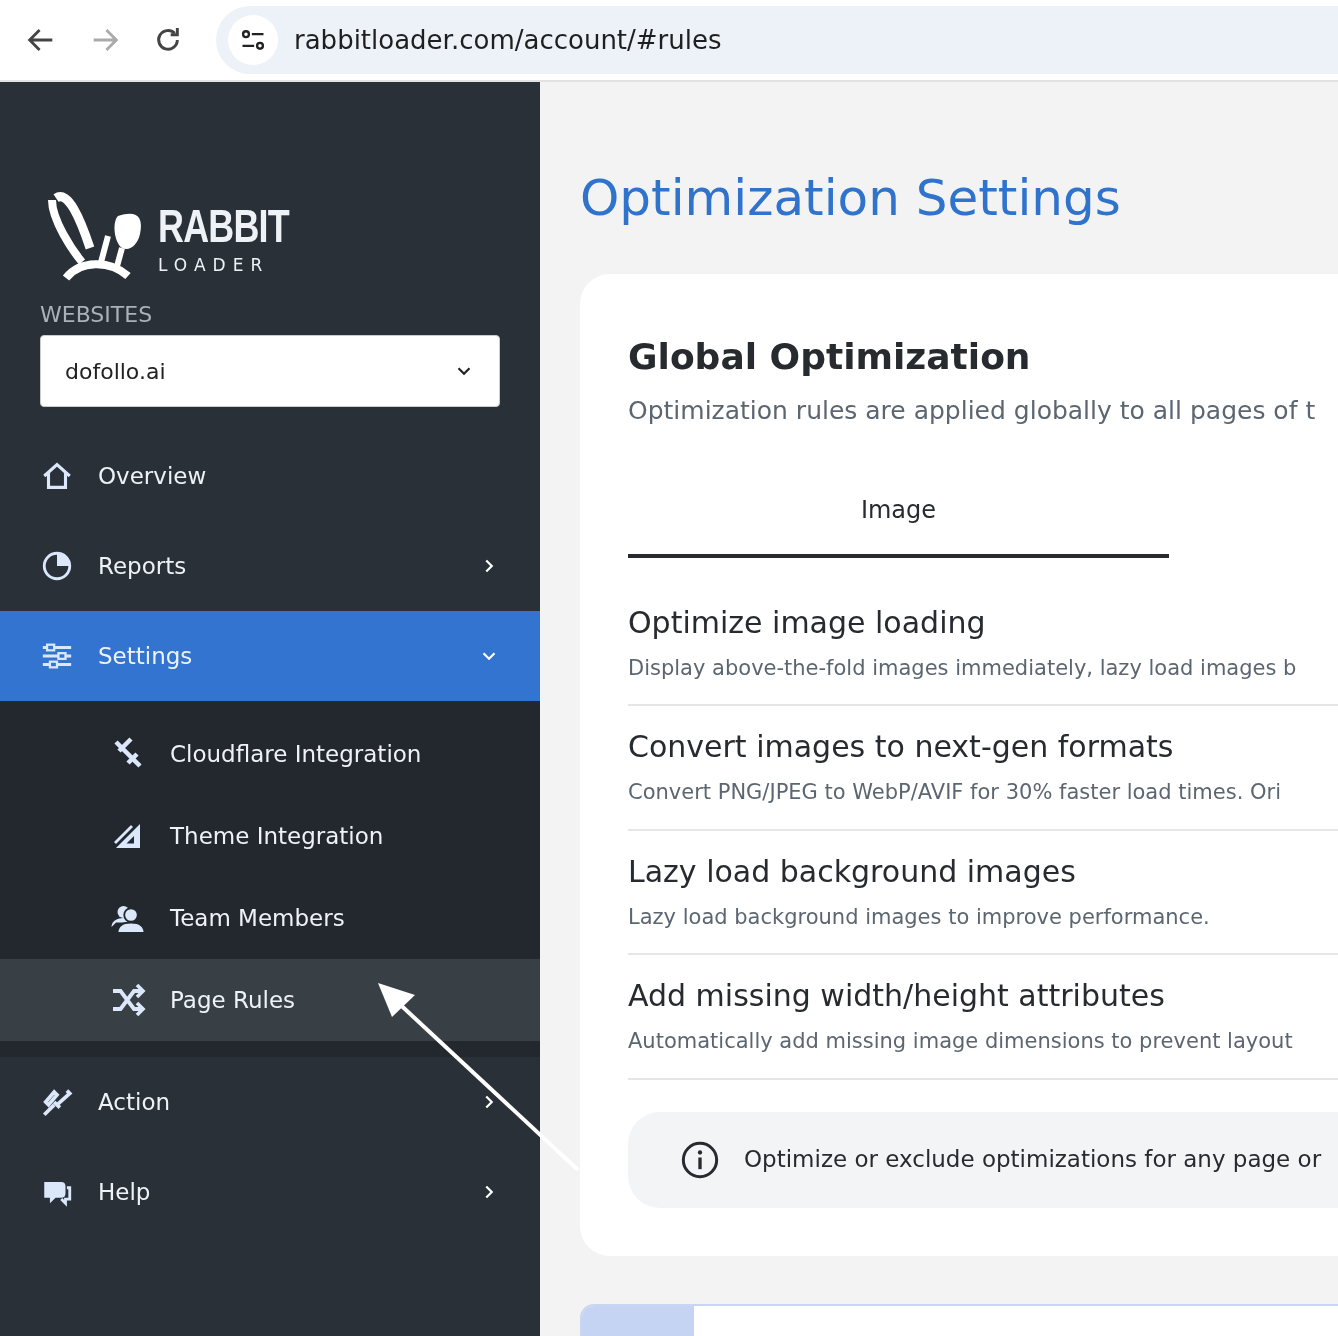 The height and width of the screenshot is (1336, 1338). What do you see at coordinates (851, 198) in the screenshot?
I see `page-title: Optimization Settings` at bounding box center [851, 198].